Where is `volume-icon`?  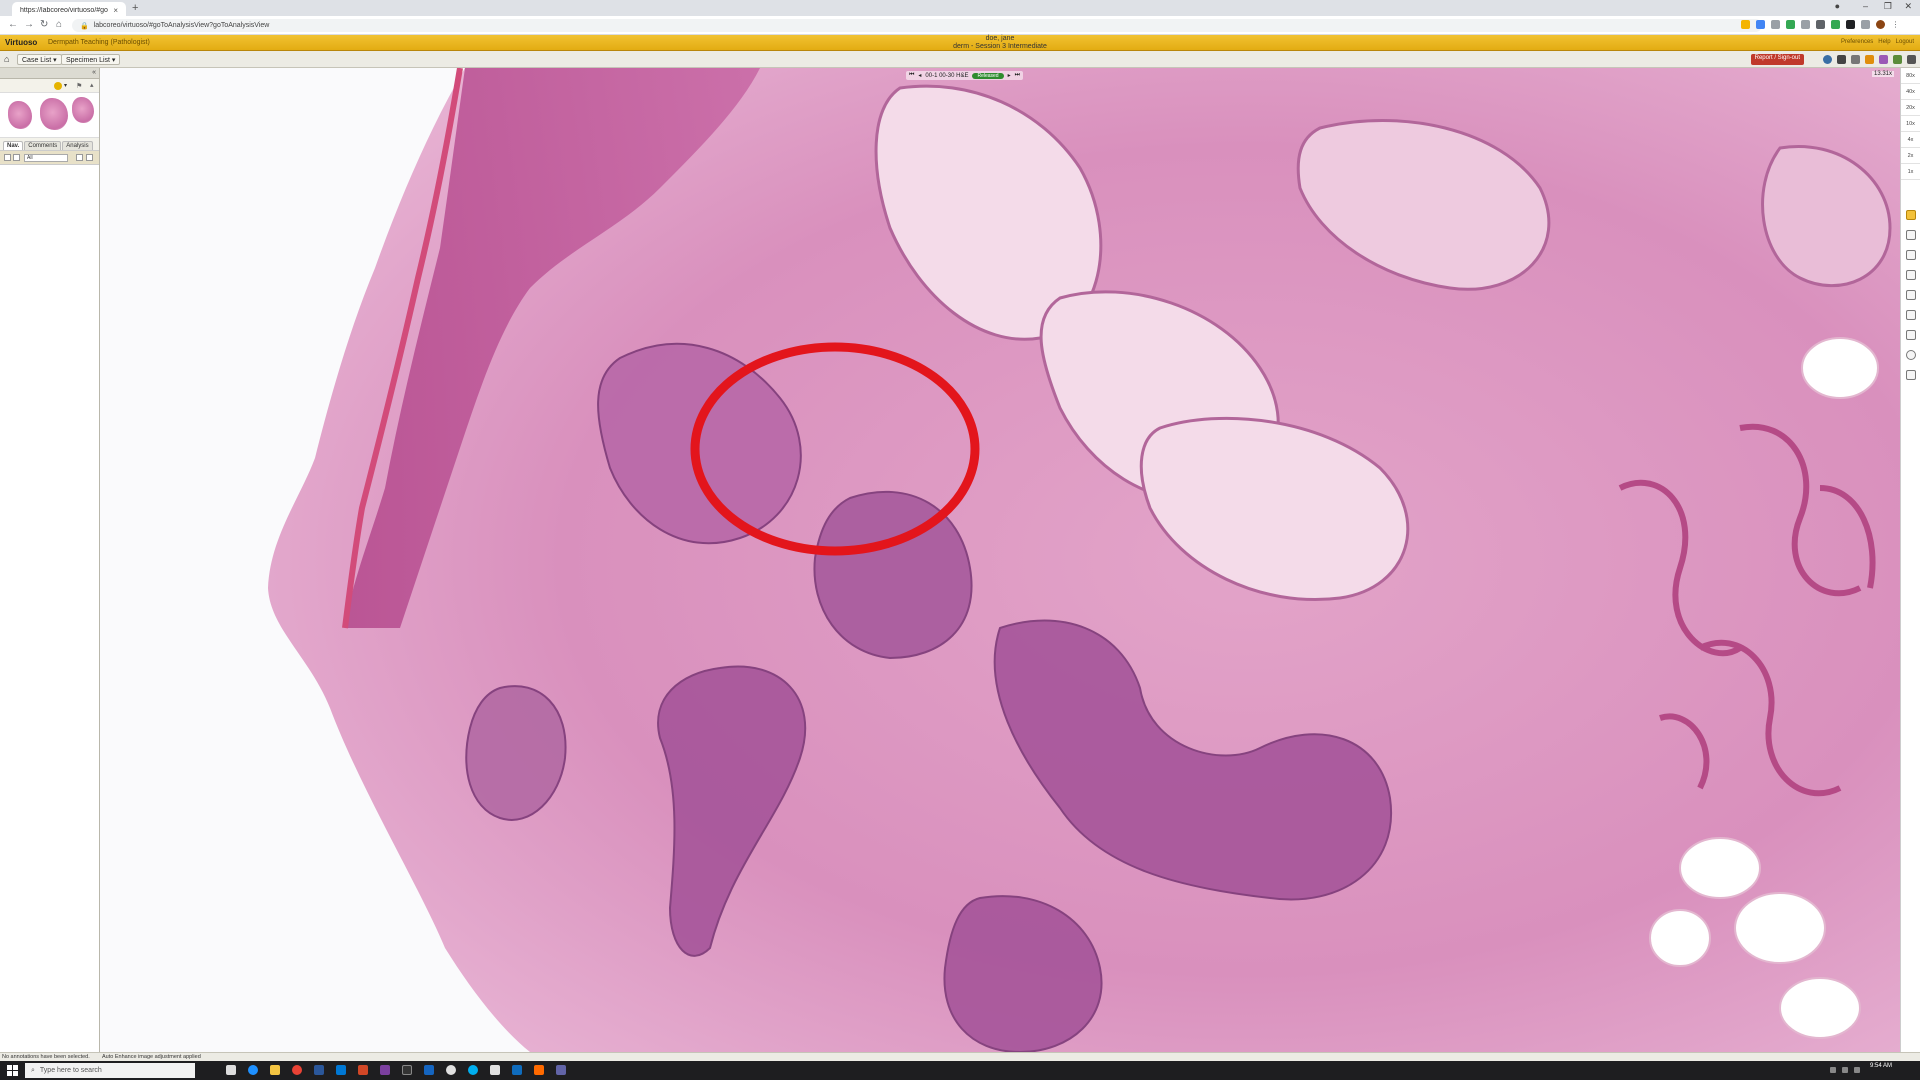
volume-icon is located at coordinates (1845, 1070).